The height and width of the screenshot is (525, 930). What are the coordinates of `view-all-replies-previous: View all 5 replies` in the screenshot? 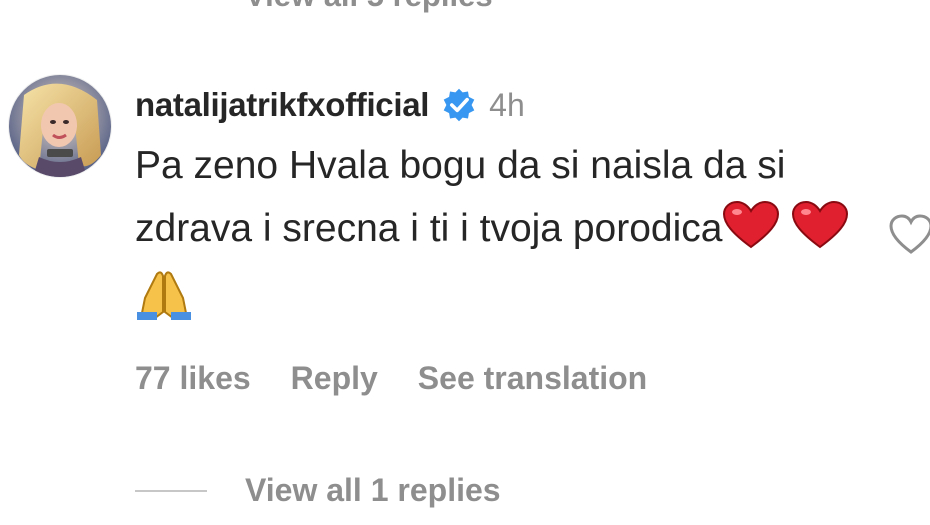 It's located at (369, 7).